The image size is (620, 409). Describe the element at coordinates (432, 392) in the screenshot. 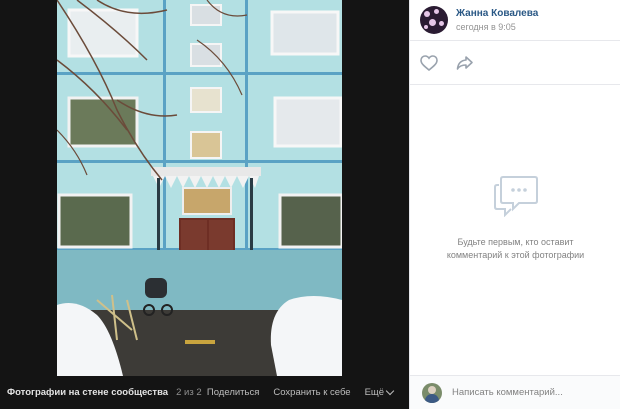

I see `user-avatar` at that location.